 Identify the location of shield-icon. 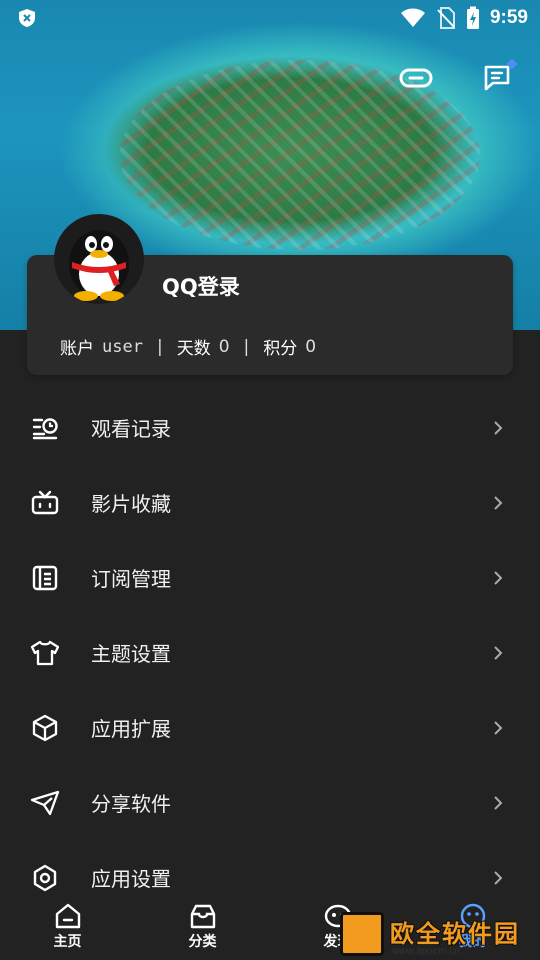
(27, 18).